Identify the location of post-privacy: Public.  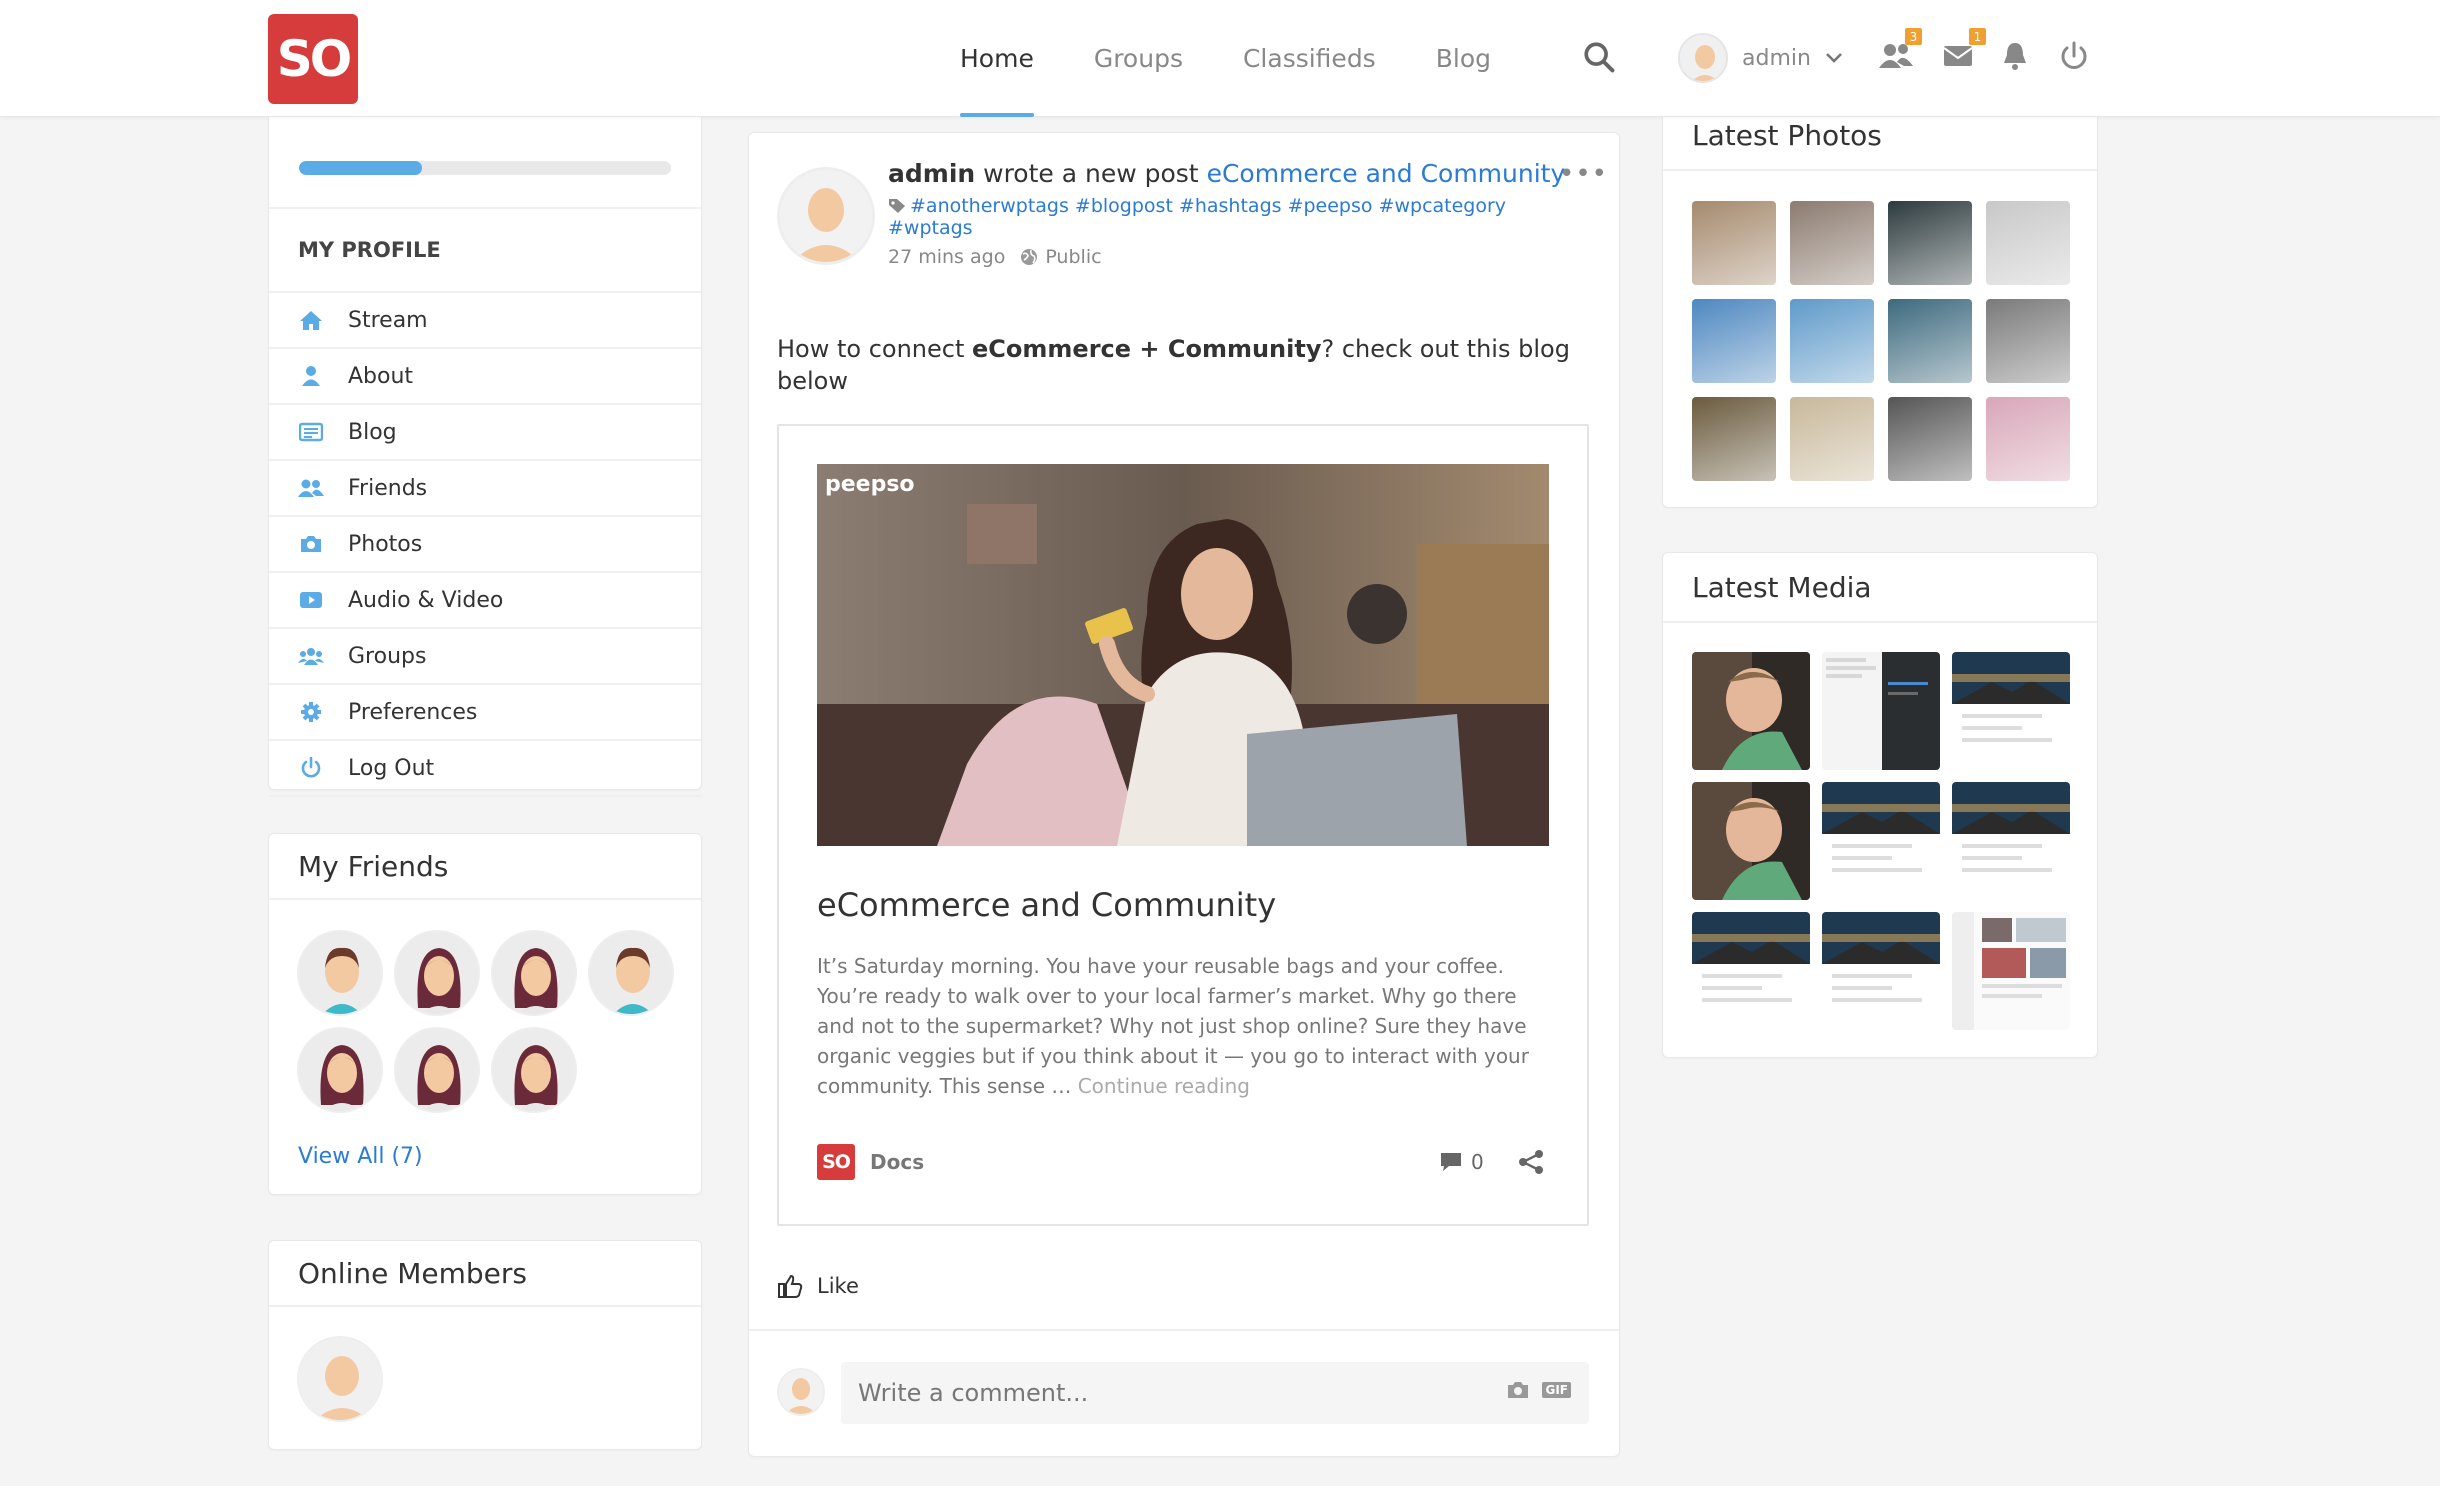
(1073, 257).